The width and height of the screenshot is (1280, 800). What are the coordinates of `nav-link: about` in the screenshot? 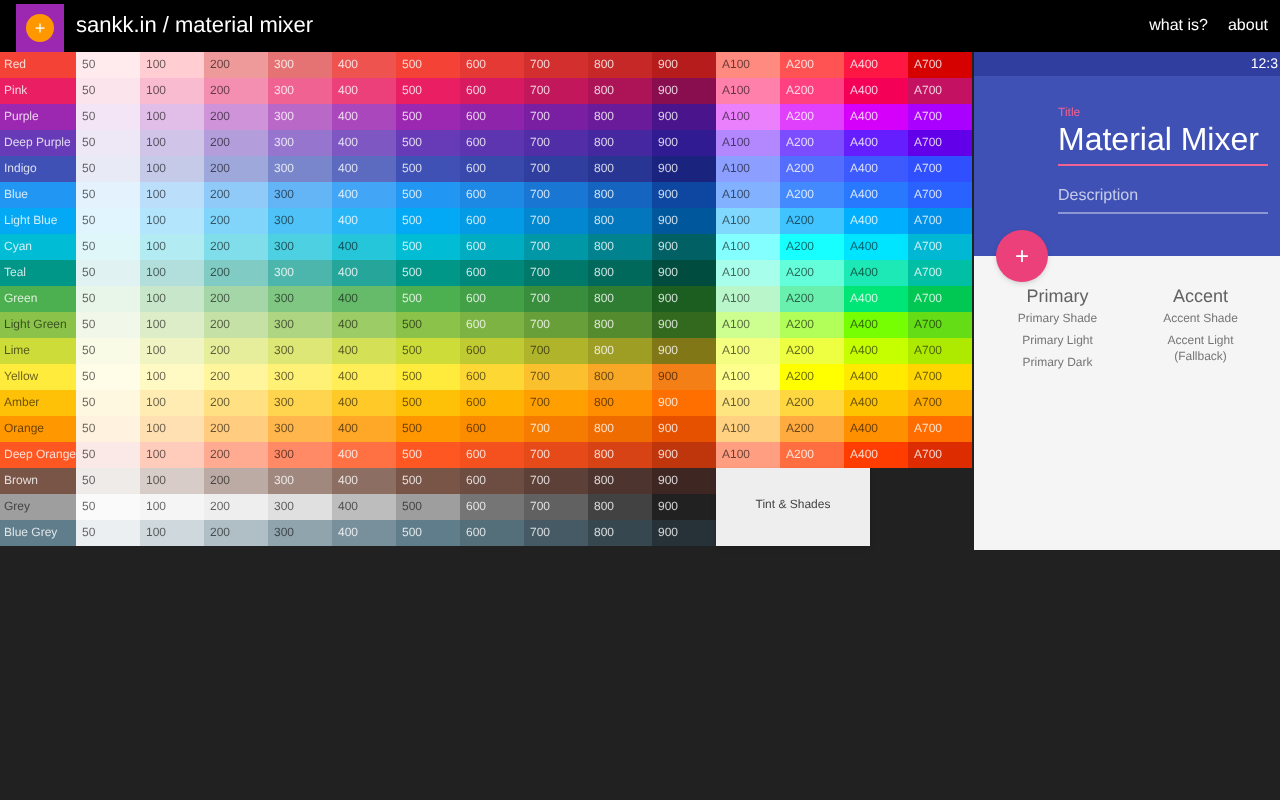 It's located at (1247, 26).